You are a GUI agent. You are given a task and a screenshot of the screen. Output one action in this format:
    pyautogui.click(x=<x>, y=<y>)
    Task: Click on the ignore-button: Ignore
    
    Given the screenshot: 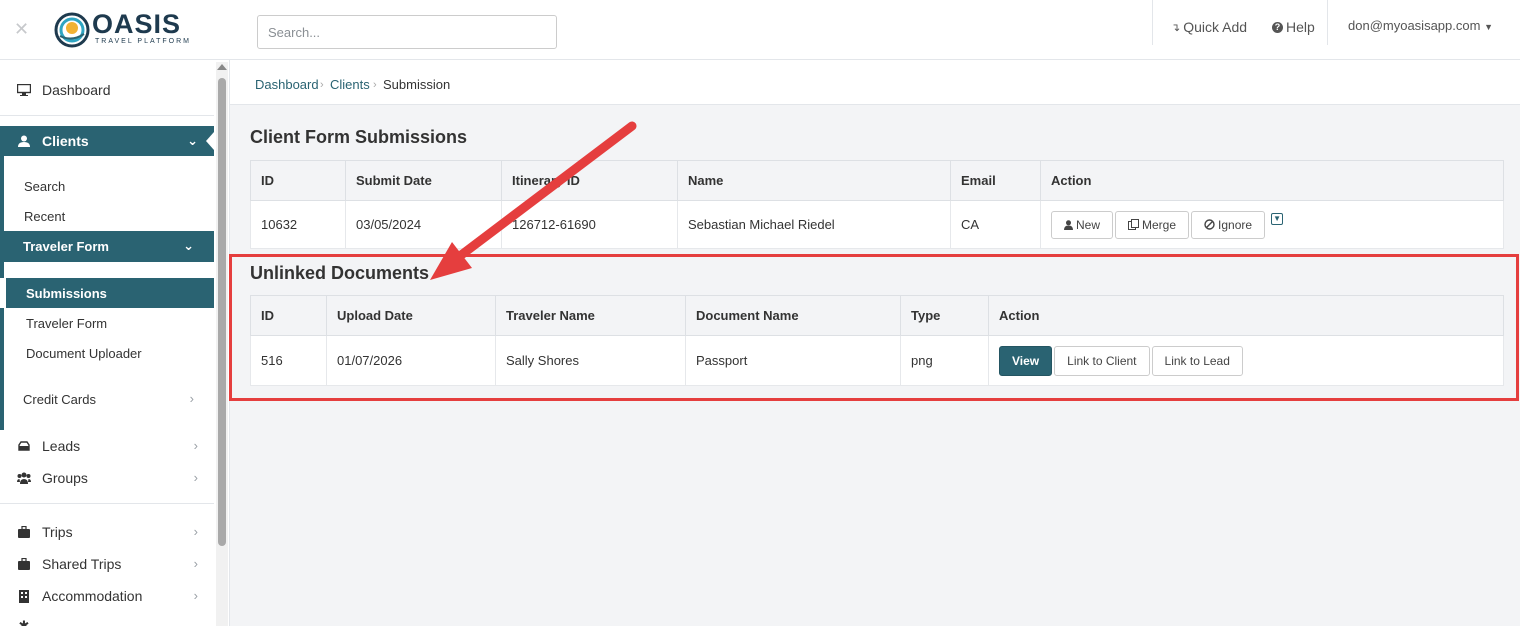 What is the action you would take?
    pyautogui.click(x=1228, y=224)
    